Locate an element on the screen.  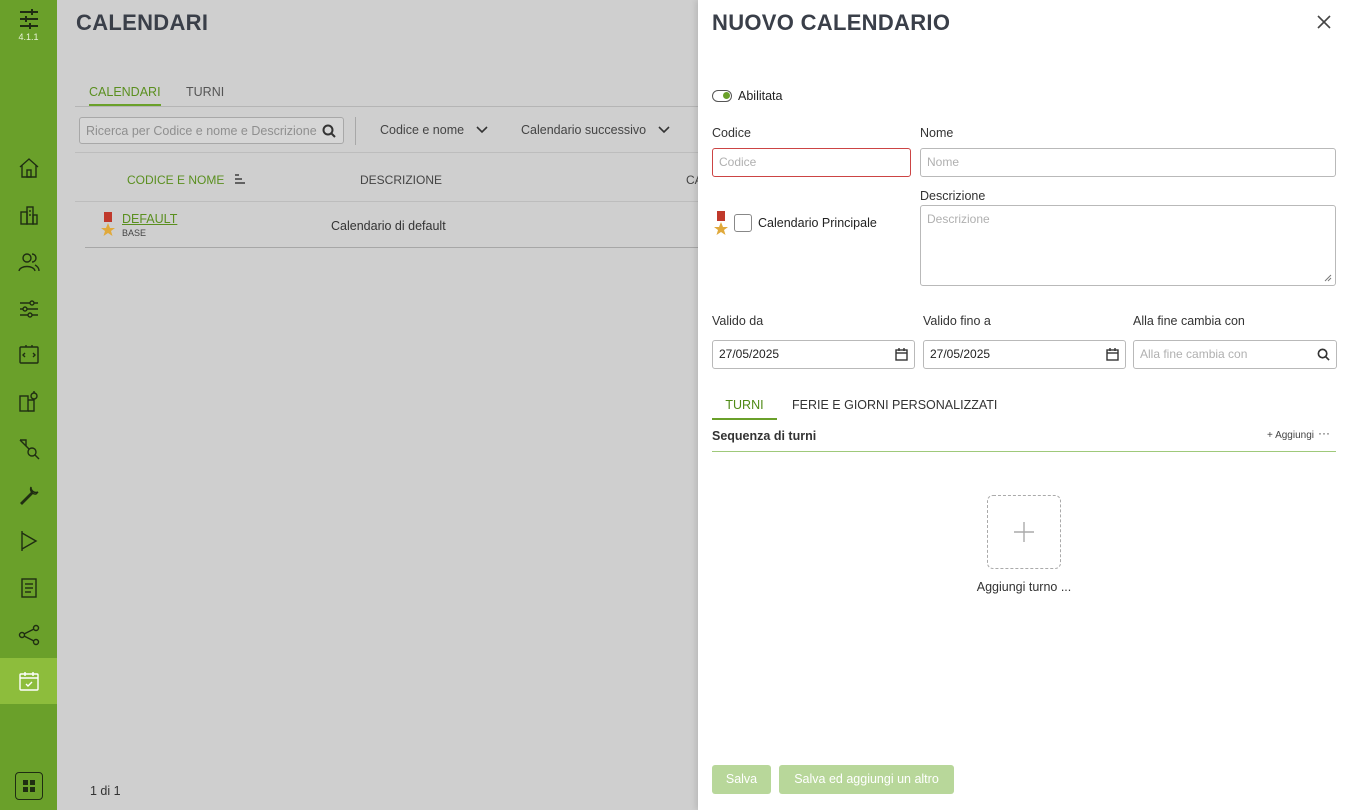
wrench-icon is located at coordinates (28, 495).